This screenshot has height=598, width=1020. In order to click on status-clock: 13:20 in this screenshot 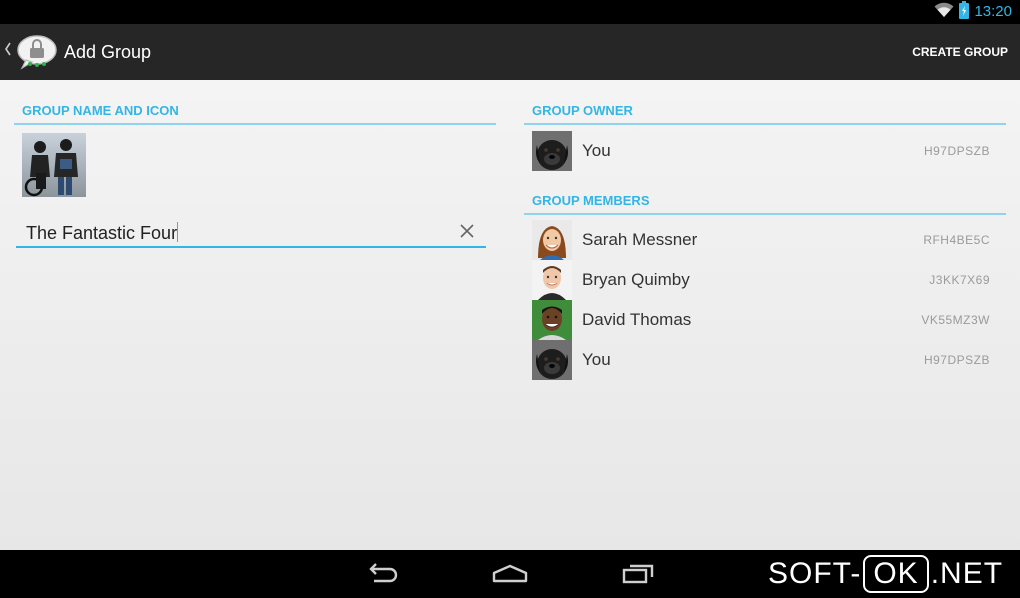, I will do `click(993, 11)`.